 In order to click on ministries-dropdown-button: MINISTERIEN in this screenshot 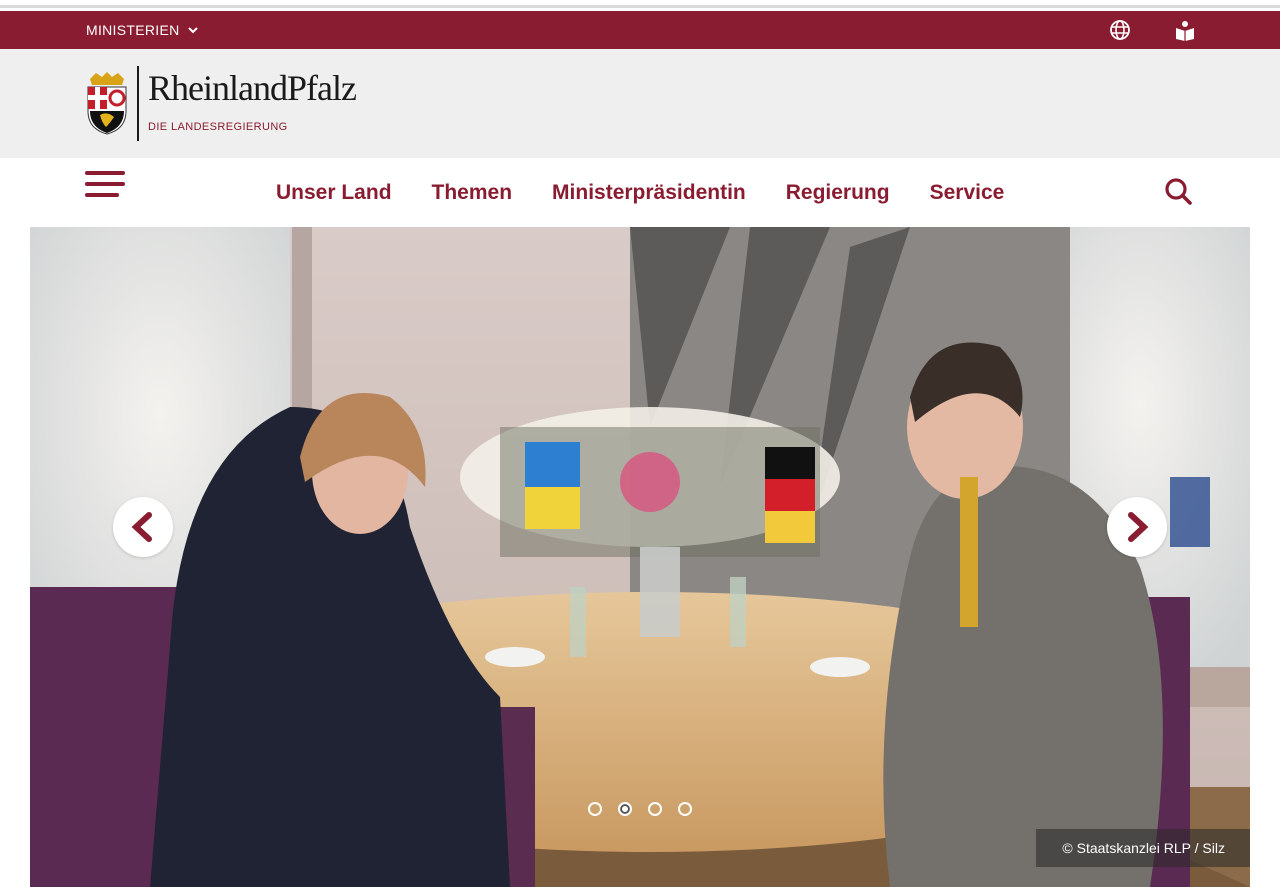, I will do `click(143, 30)`.